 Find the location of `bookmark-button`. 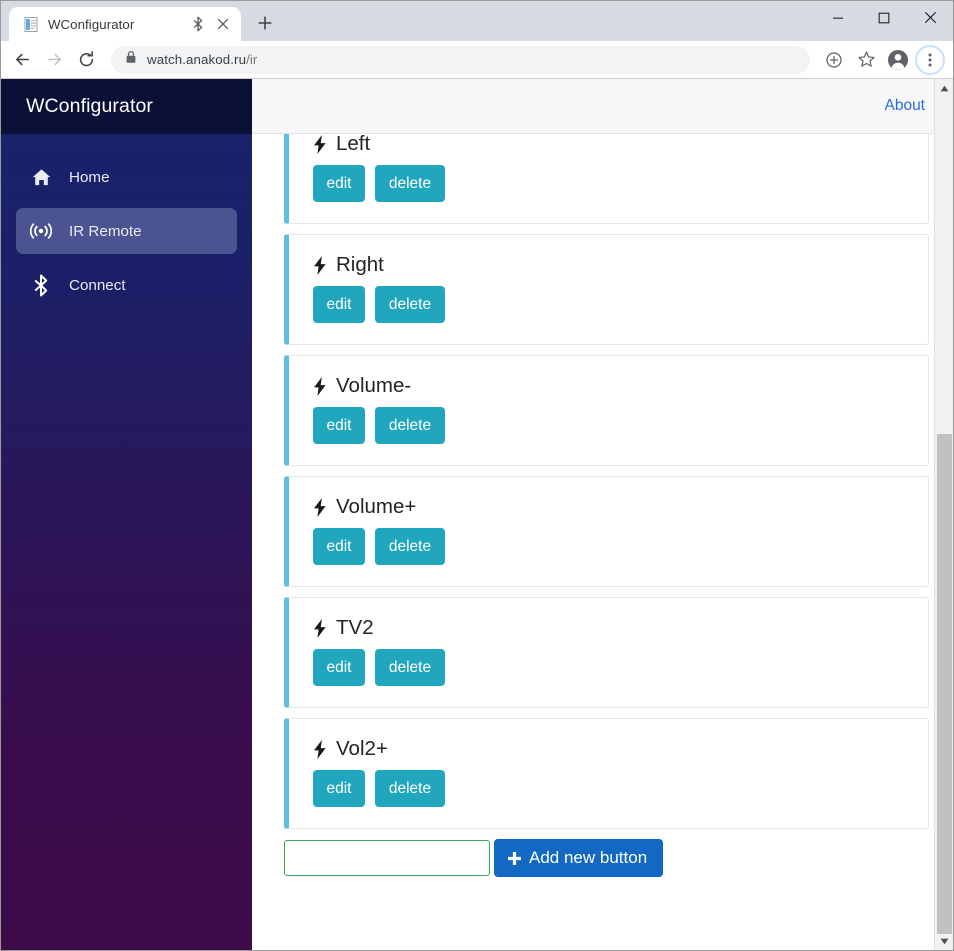

bookmark-button is located at coordinates (866, 60).